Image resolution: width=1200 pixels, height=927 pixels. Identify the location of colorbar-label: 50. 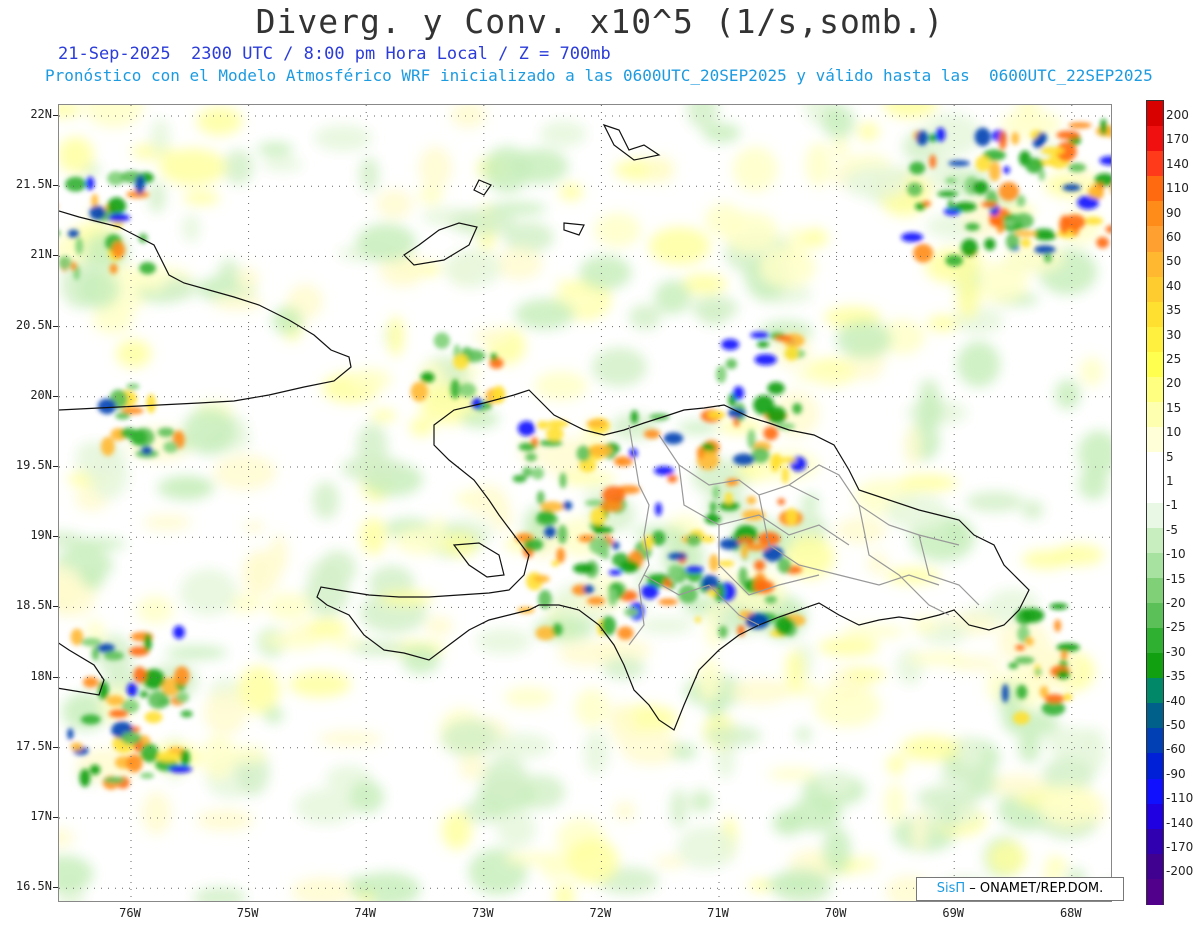
(1174, 261).